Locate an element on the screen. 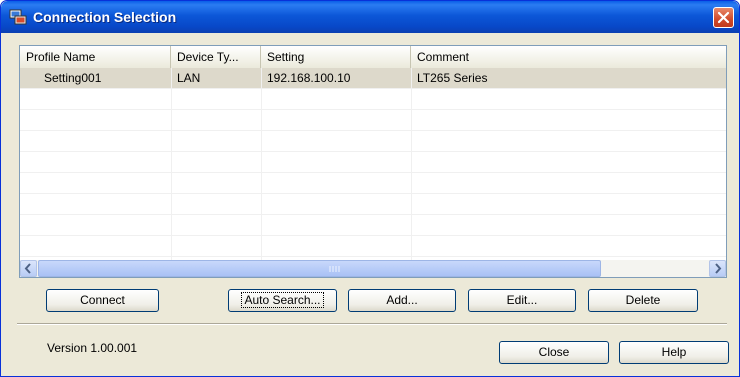 Image resolution: width=740 pixels, height=377 pixels. close-button-label: Close is located at coordinates (554, 352).